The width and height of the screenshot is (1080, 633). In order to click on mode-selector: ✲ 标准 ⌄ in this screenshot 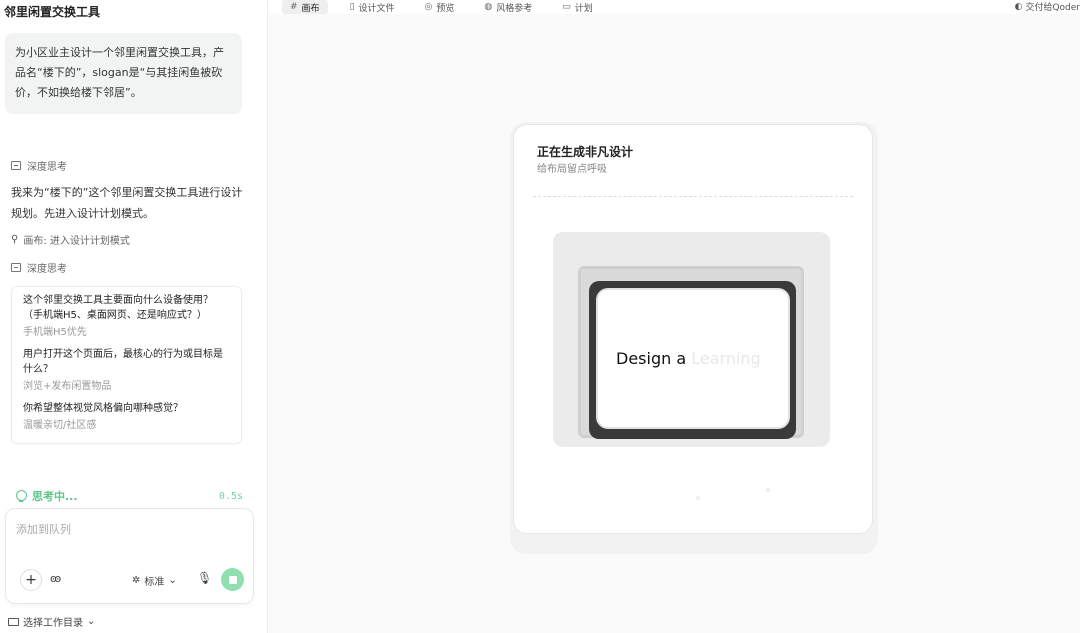, I will do `click(154, 580)`.